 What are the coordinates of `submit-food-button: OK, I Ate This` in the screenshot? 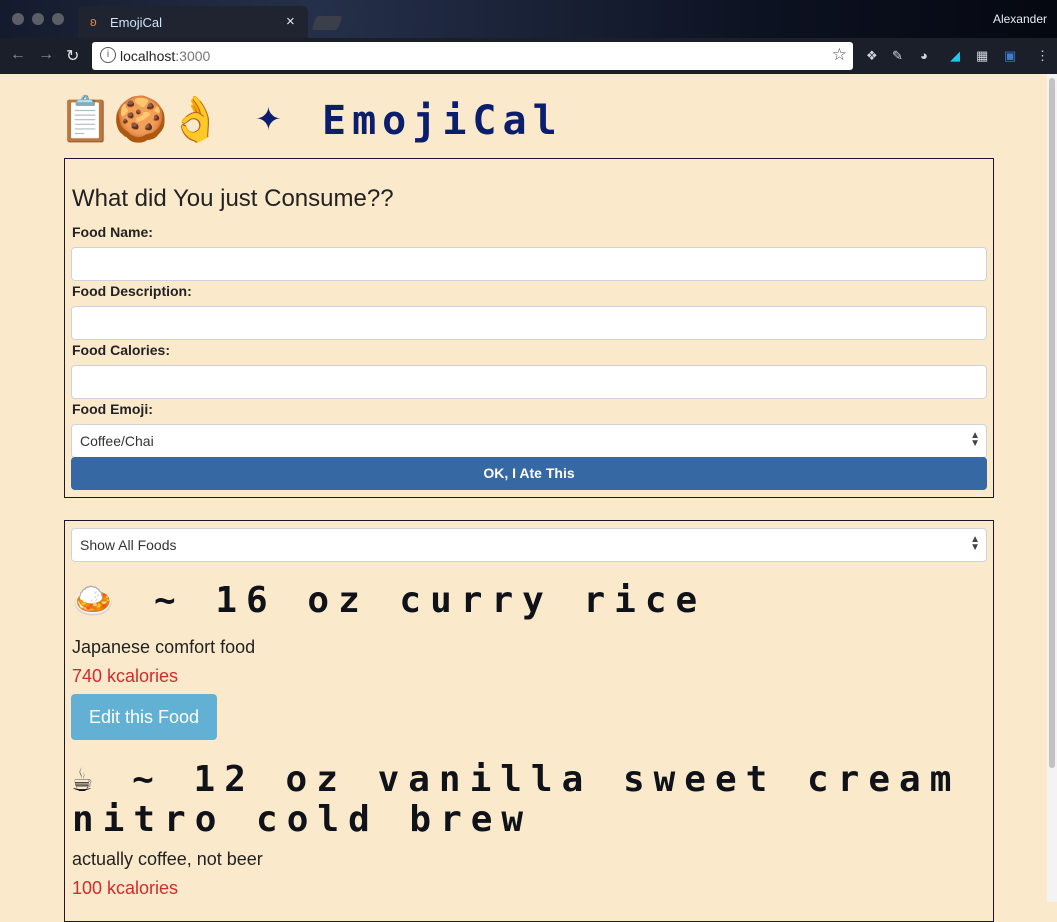 It's located at (529, 473).